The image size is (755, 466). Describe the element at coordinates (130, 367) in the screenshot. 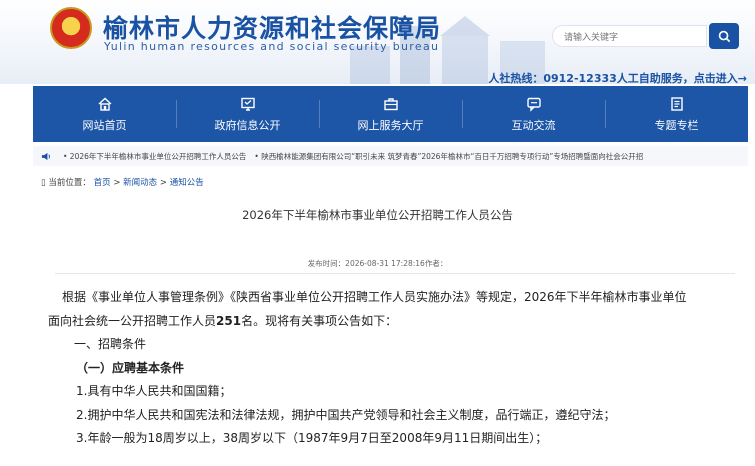

I see `subsection-heading: （一）应聘基本条件` at that location.